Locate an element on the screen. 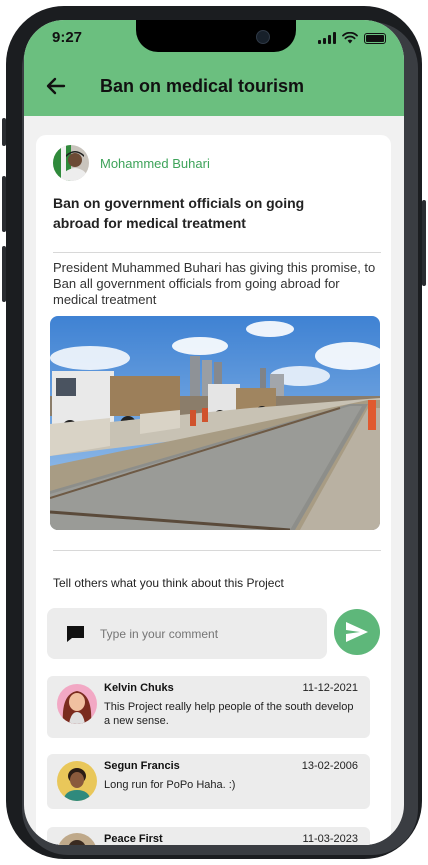 The image size is (428, 865). back-button is located at coordinates (56, 86).